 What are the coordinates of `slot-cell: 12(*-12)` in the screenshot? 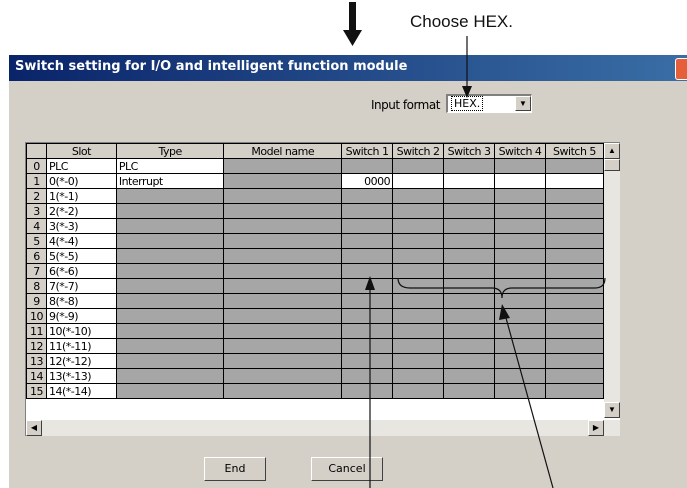 It's located at (81, 361).